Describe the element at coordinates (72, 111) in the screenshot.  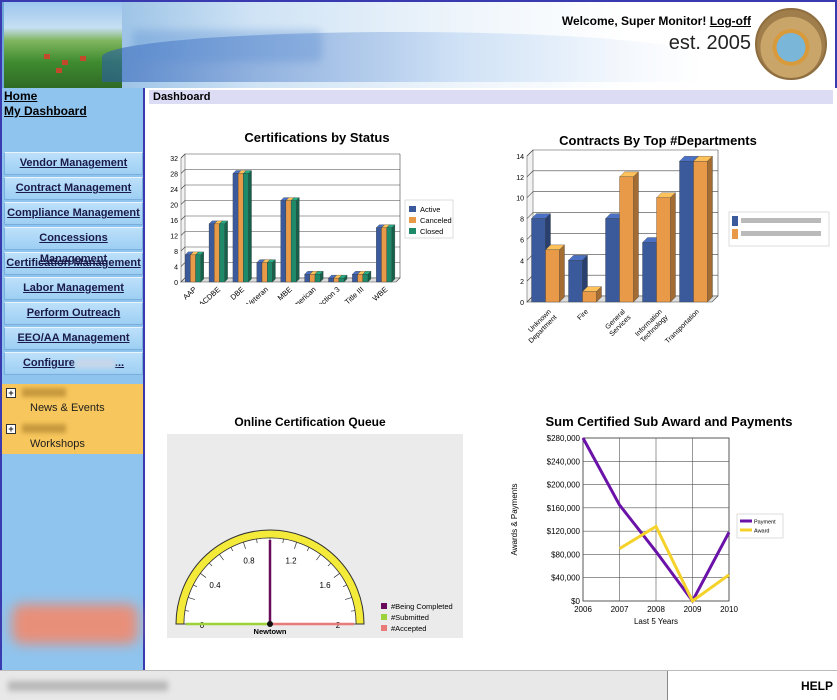
I see `my-dashboard-link: My Dashboard` at that location.